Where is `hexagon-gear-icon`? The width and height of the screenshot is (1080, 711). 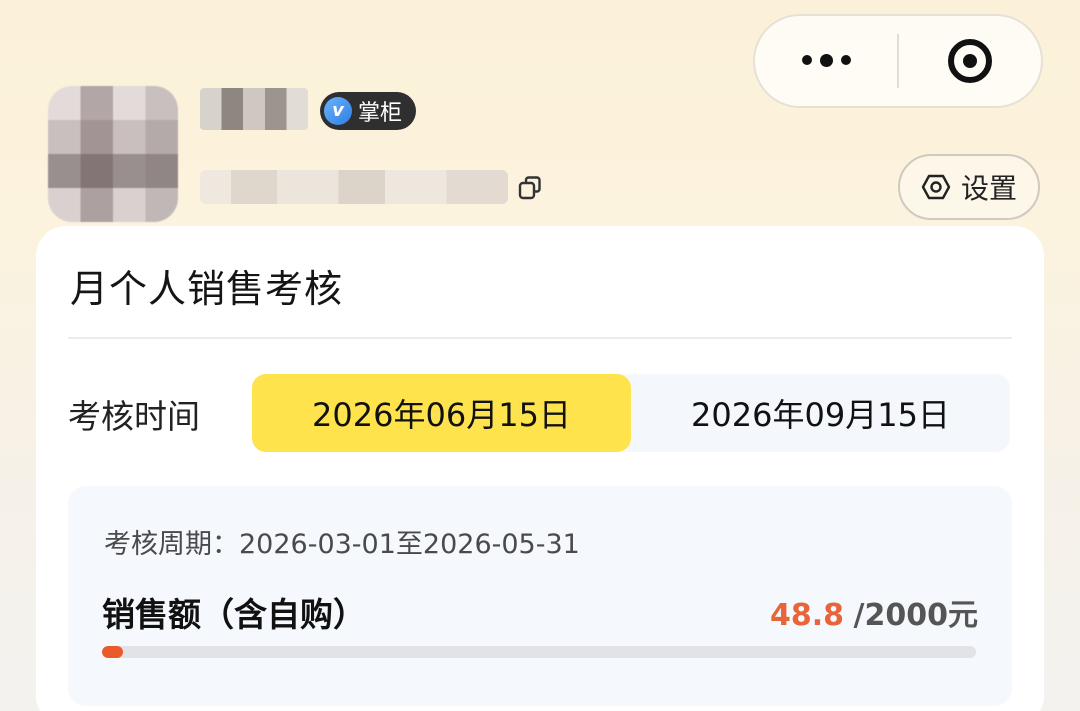
hexagon-gear-icon is located at coordinates (936, 187).